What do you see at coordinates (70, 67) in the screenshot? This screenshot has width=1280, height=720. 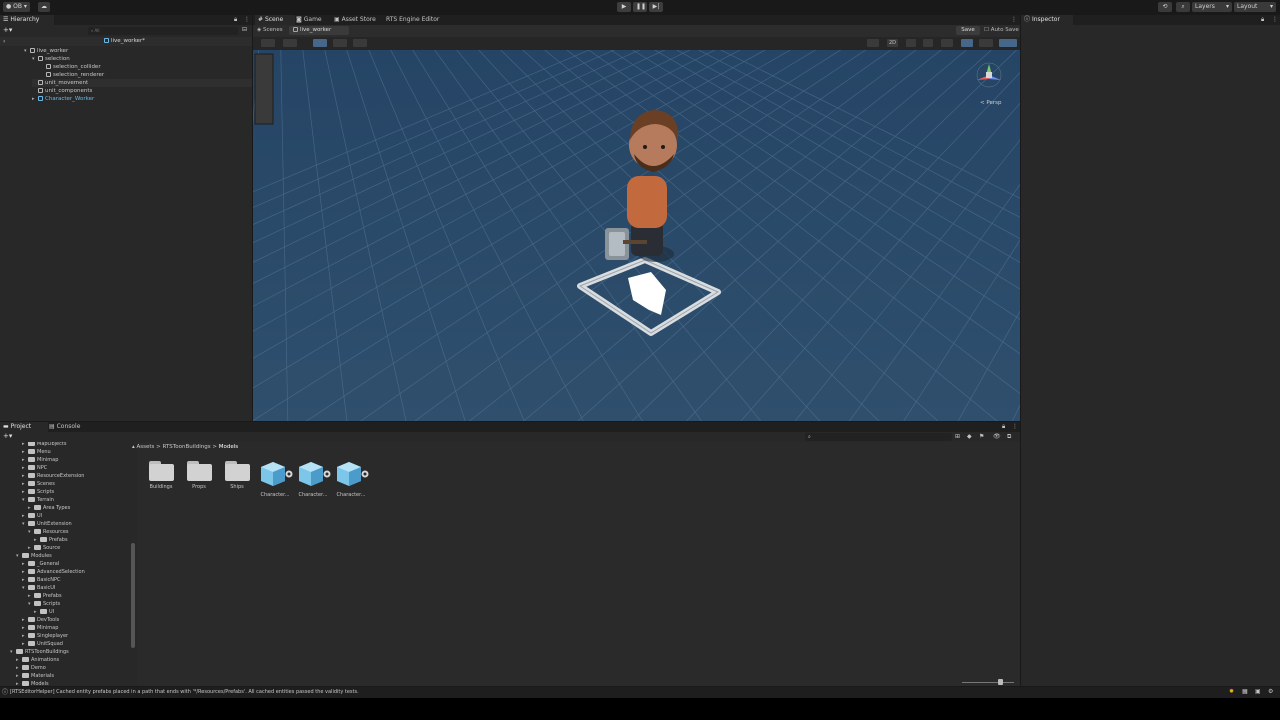 I see `hierarchy-item: selection_collider` at bounding box center [70, 67].